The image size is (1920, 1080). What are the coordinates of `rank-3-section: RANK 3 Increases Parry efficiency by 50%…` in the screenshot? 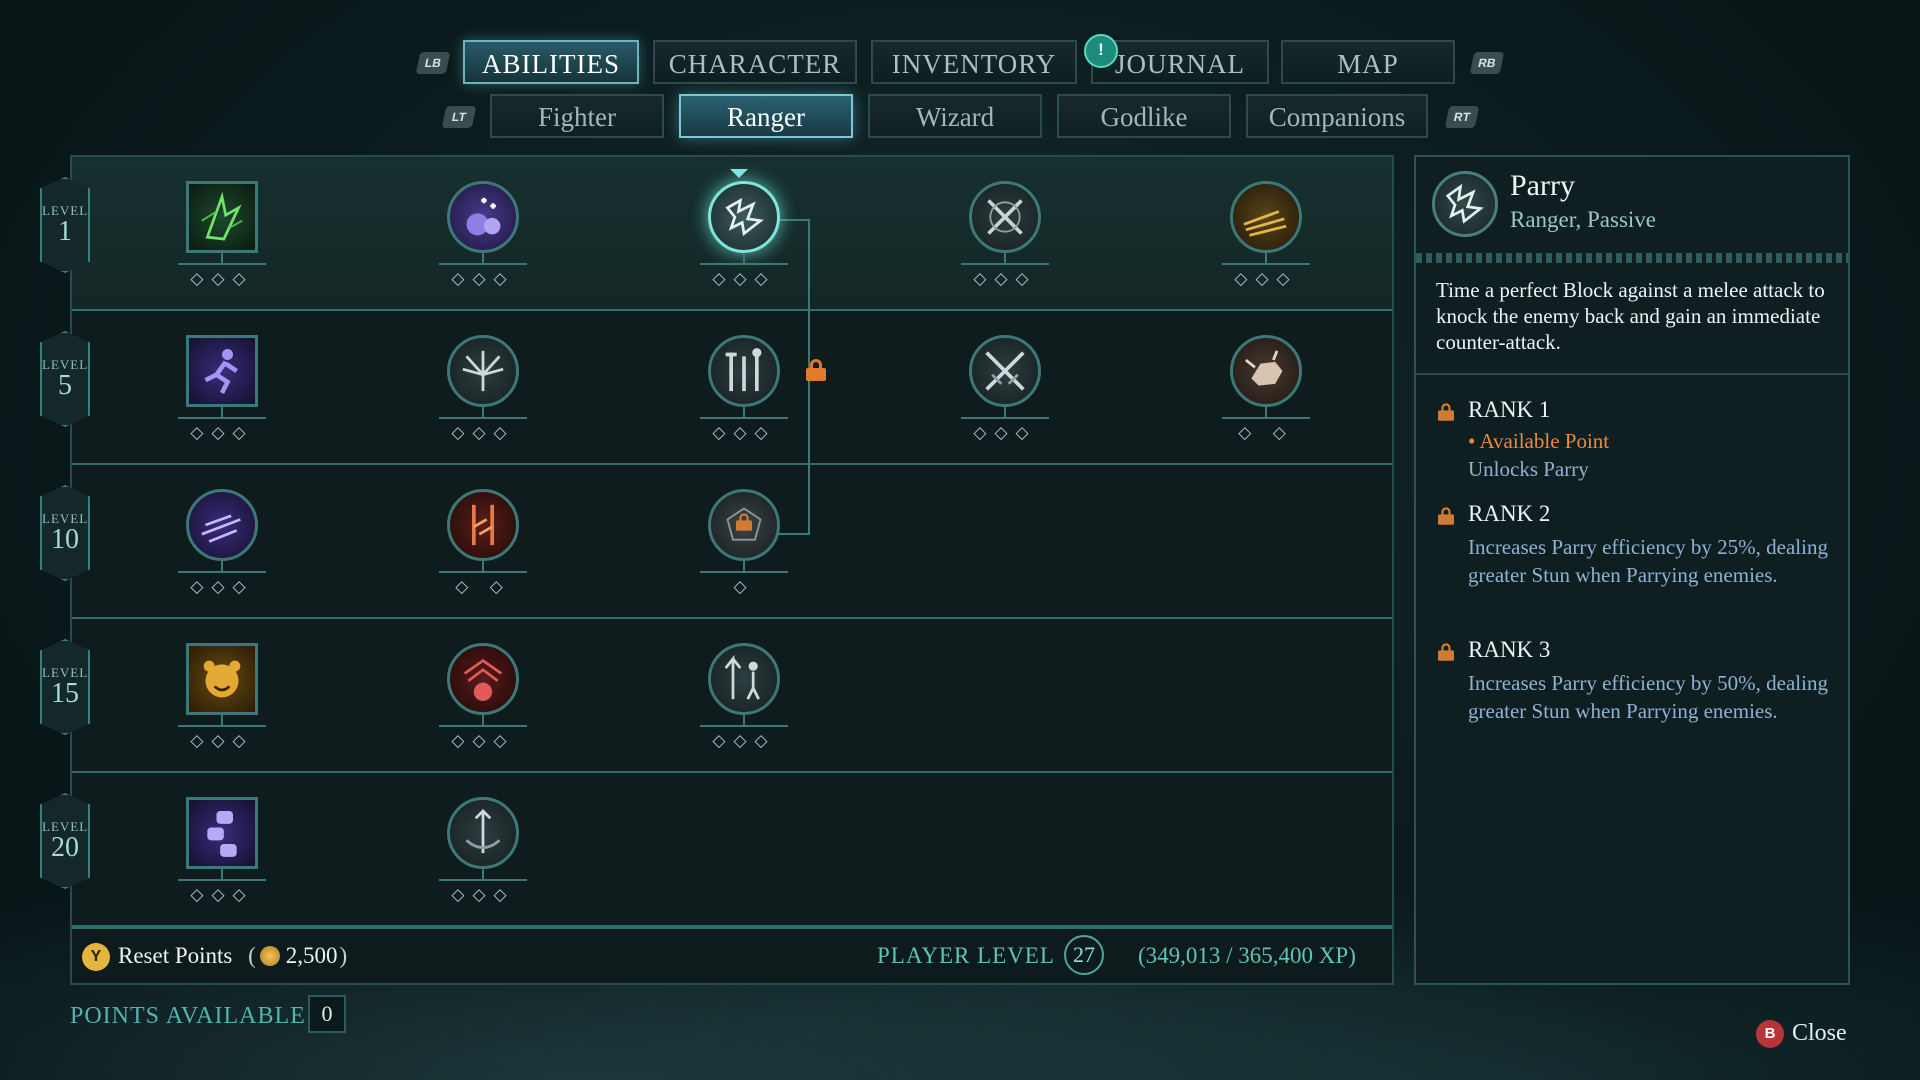 It's located at (1636, 692).